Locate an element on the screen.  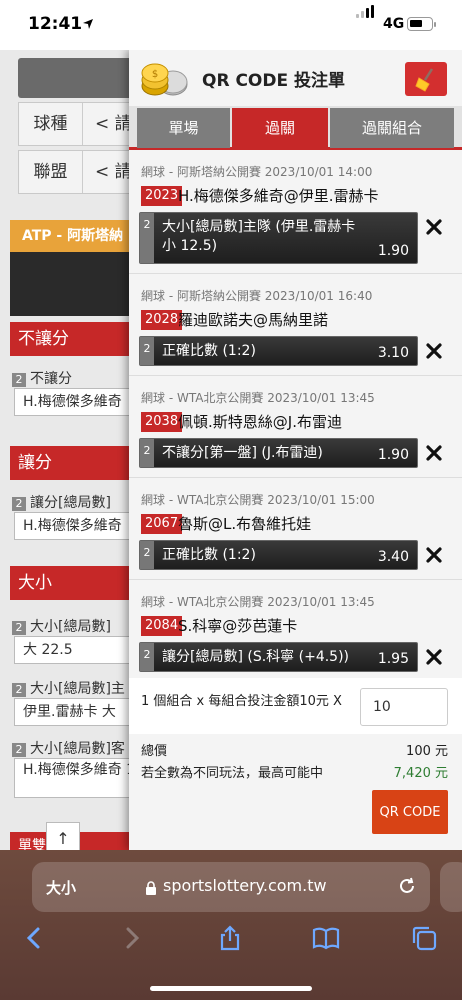
market-label: 2 大小[總局數] is located at coordinates (61, 626).